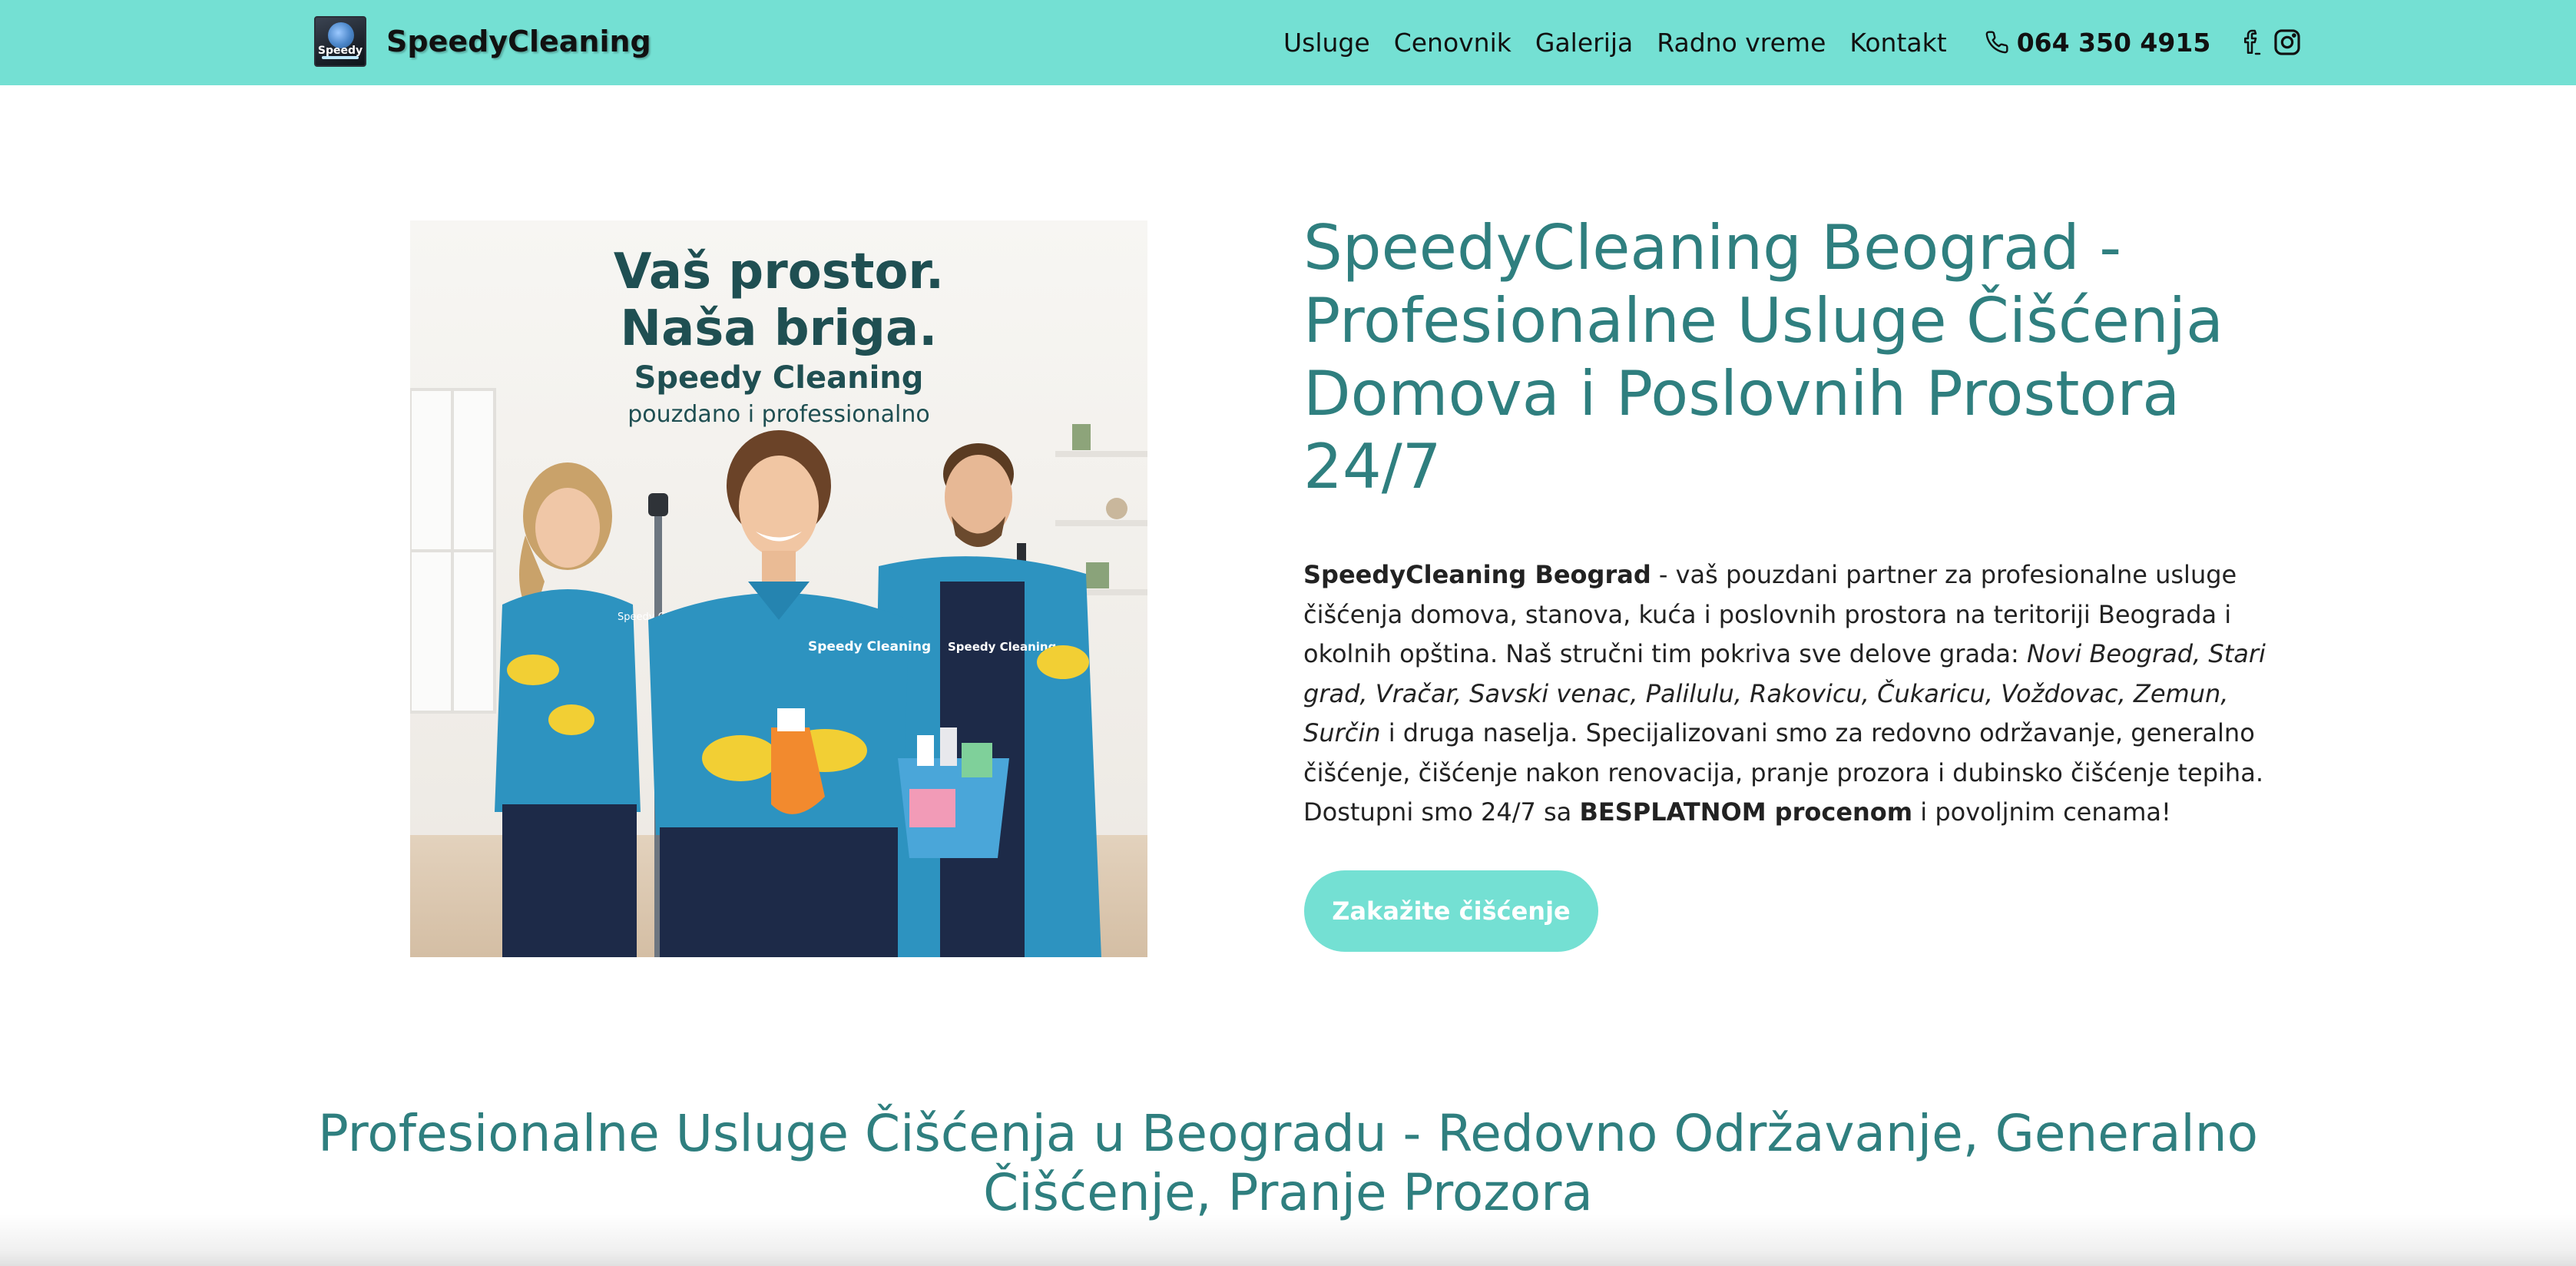  Describe the element at coordinates (1002, 647) in the screenshot. I see `poster-shirt-text-right: Speedy Cleaning` at that location.